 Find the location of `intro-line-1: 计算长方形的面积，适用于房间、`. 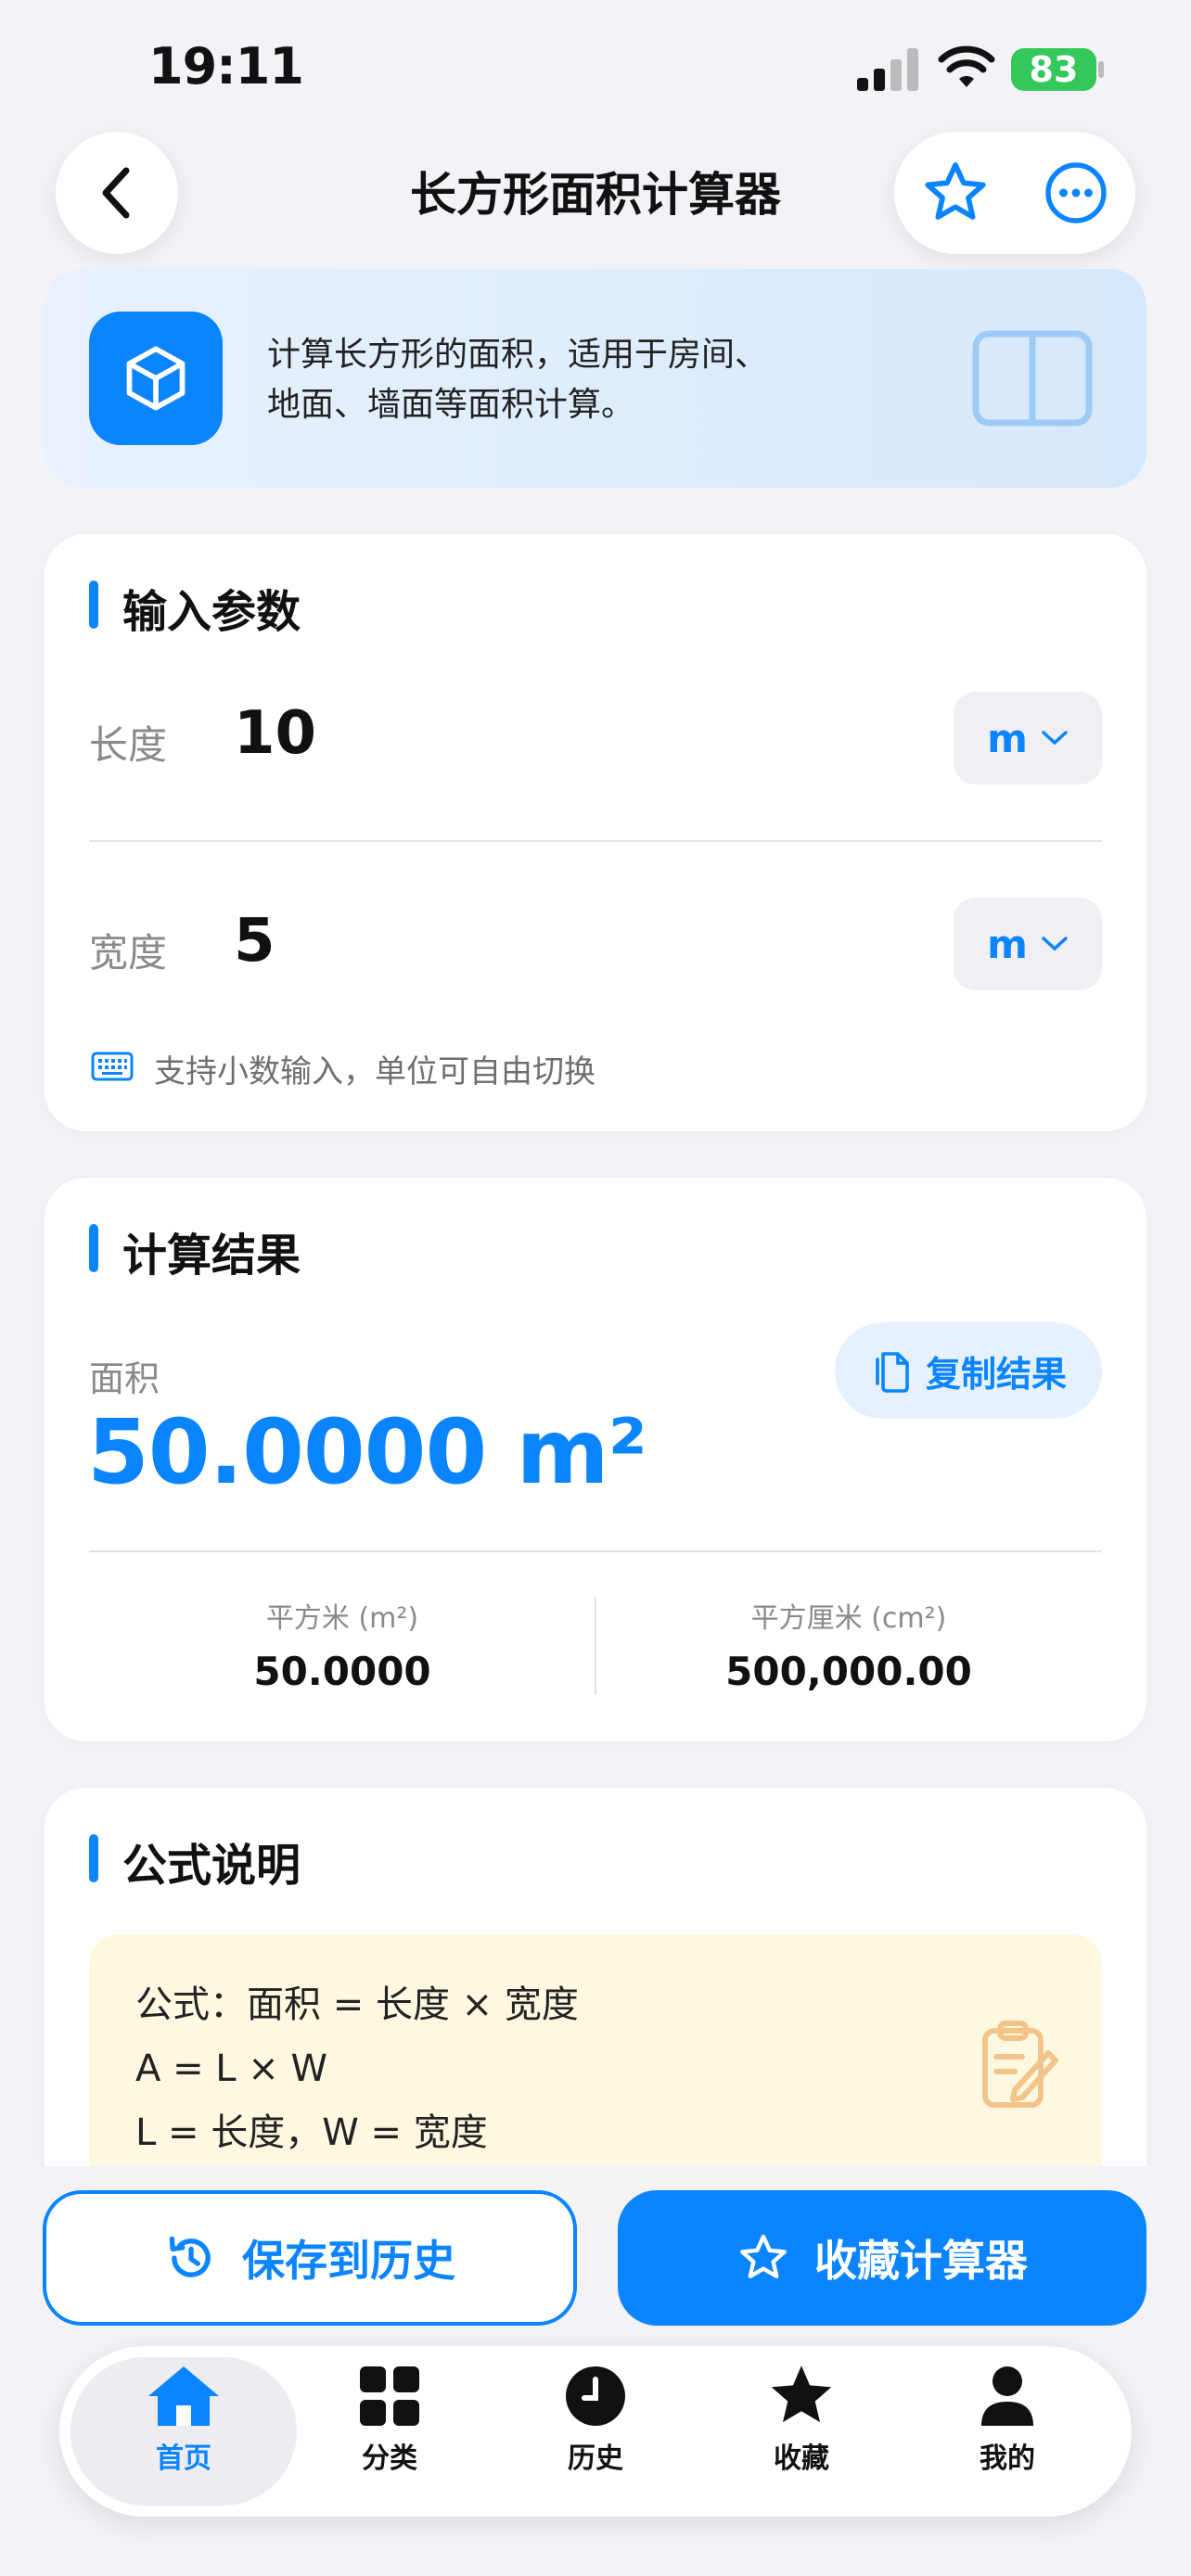

intro-line-1: 计算长方形的面积，适用于房间、 is located at coordinates (518, 355).